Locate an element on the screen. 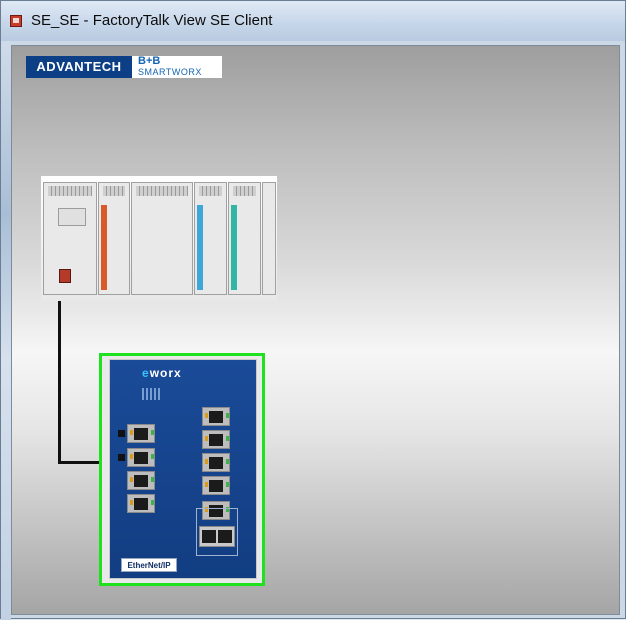 Image resolution: width=626 pixels, height=620 pixels. plc-module is located at coordinates (114, 238).